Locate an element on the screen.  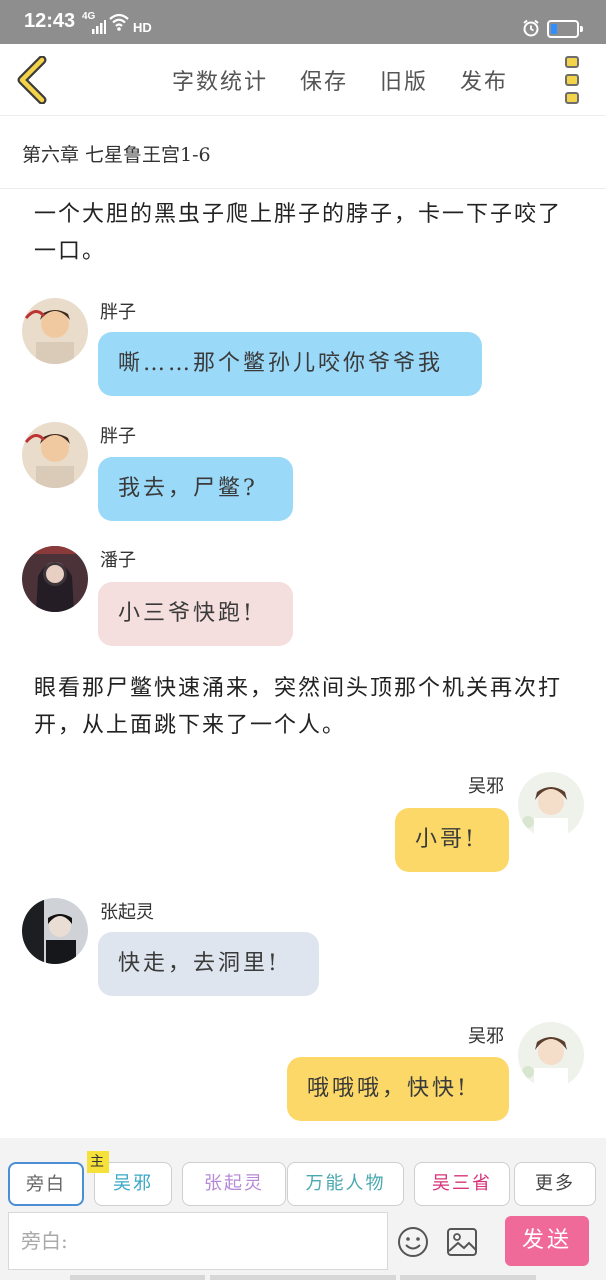
top-bar: 字数统计 保存 旧版 发布 is located at coordinates (303, 80).